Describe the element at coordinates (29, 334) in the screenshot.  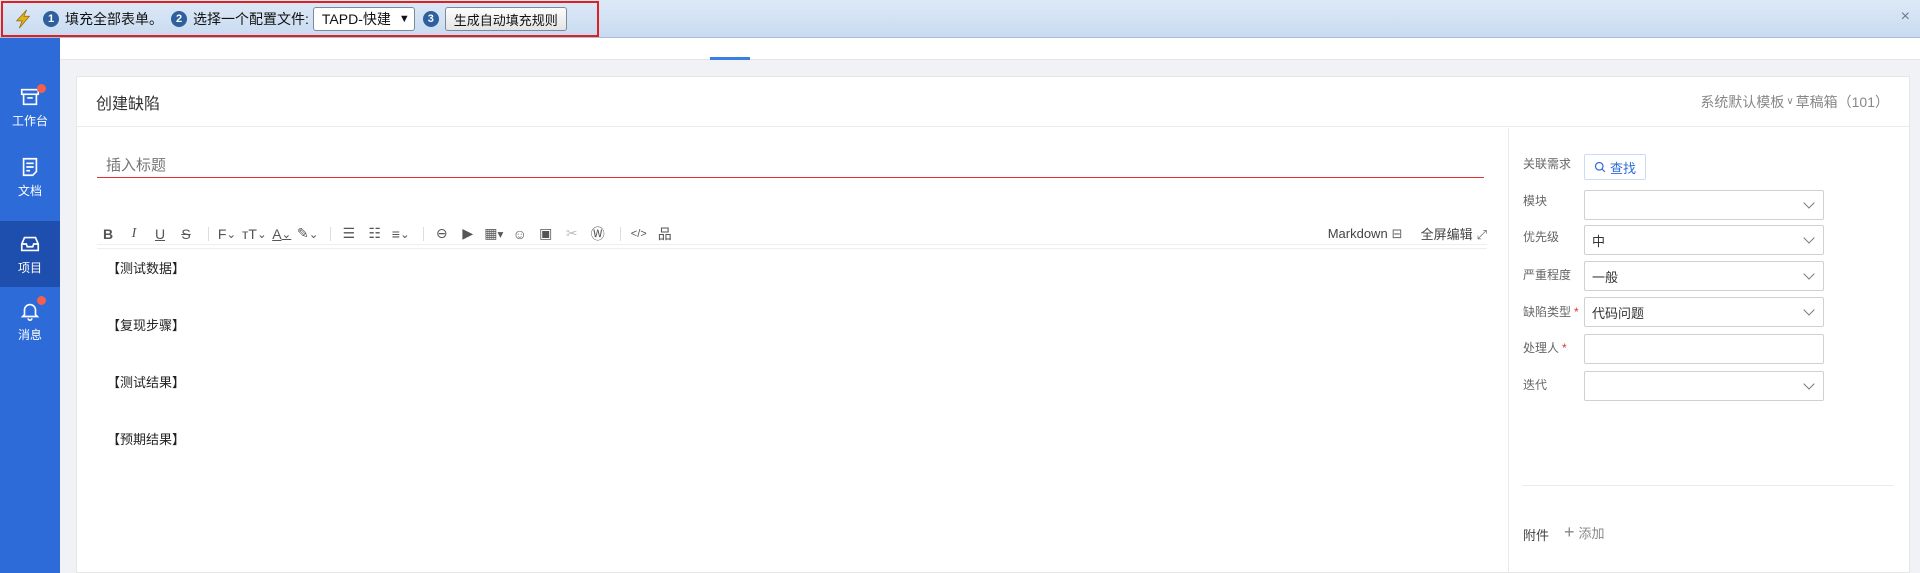
I see `nav-label: 消息` at that location.